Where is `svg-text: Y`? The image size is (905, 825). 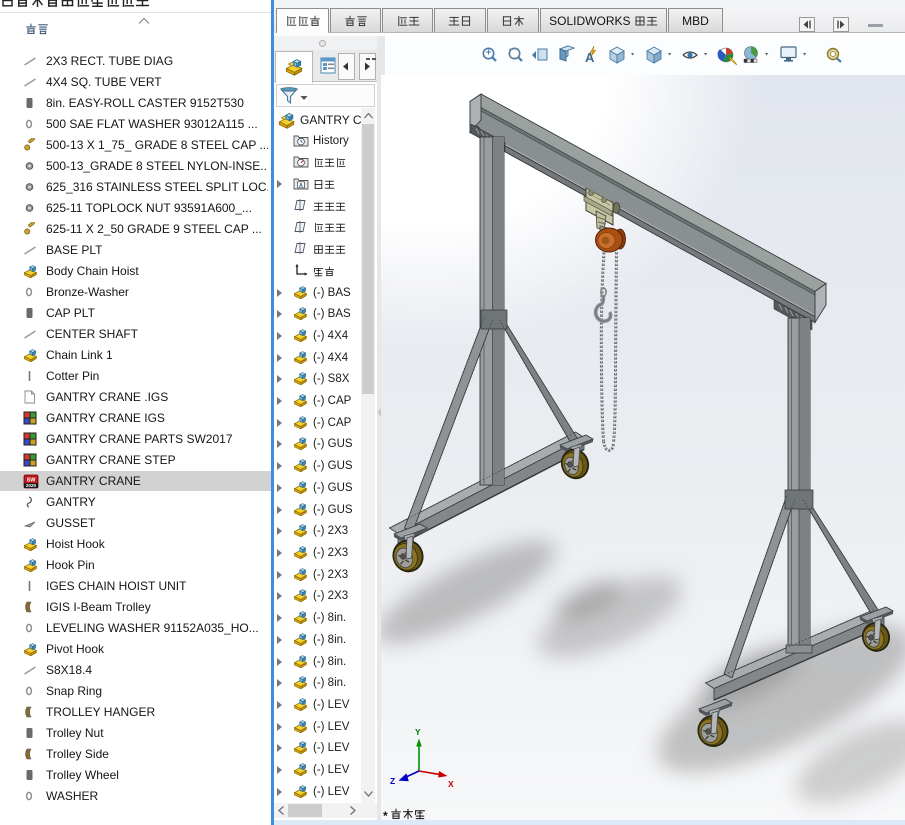 svg-text: Y is located at coordinates (418, 732).